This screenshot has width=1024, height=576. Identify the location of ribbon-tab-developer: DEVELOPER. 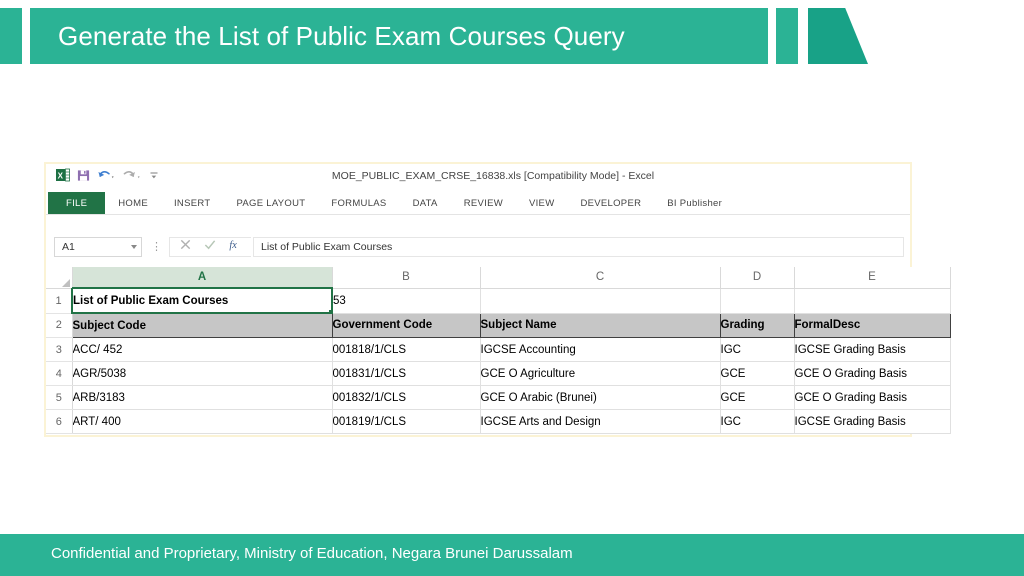
(610, 203).